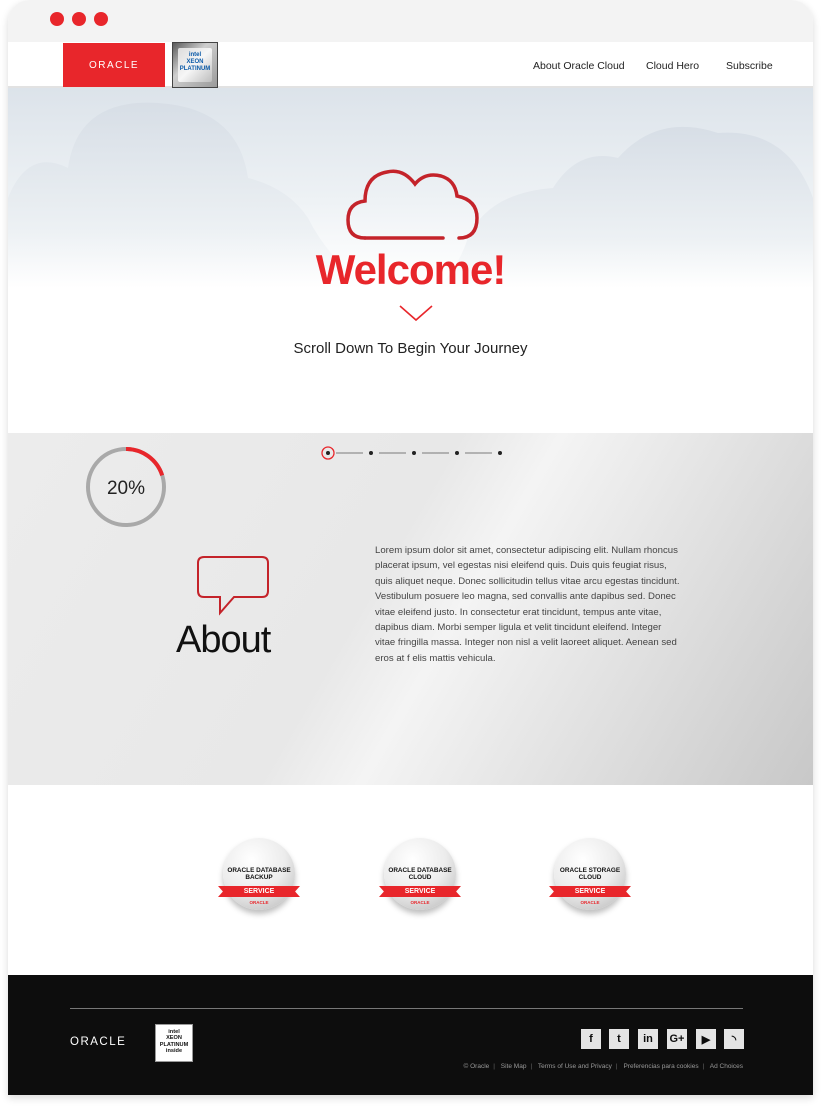  Describe the element at coordinates (619, 1039) in the screenshot. I see `twitter-icon: t` at that location.